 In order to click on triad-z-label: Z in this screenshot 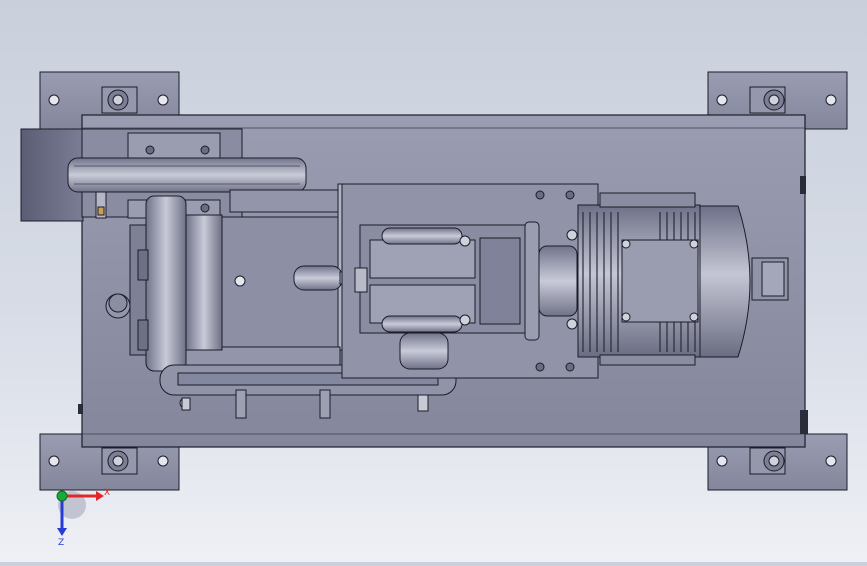, I will do `click(61, 543)`.